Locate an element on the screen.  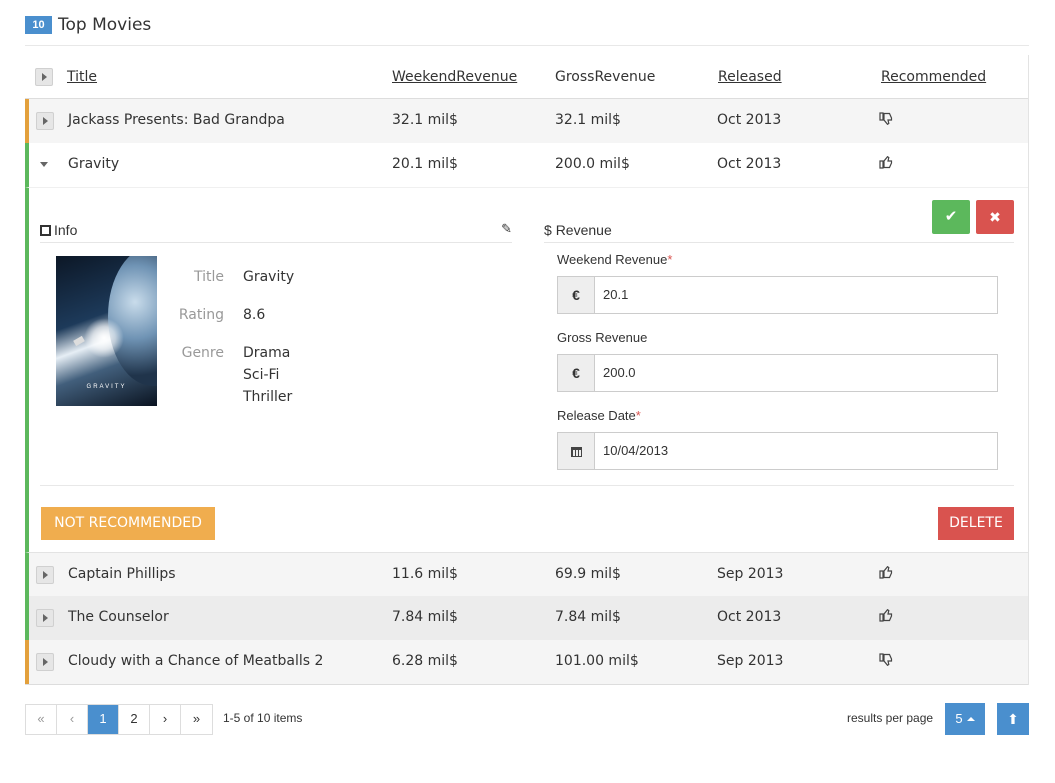
grid-bottom-border is located at coordinates (526, 684).